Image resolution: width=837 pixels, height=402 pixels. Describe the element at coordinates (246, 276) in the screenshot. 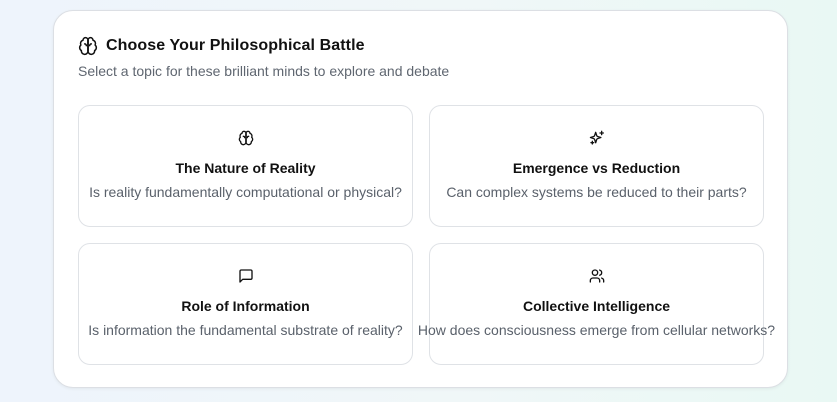

I see `message-square-icon` at that location.